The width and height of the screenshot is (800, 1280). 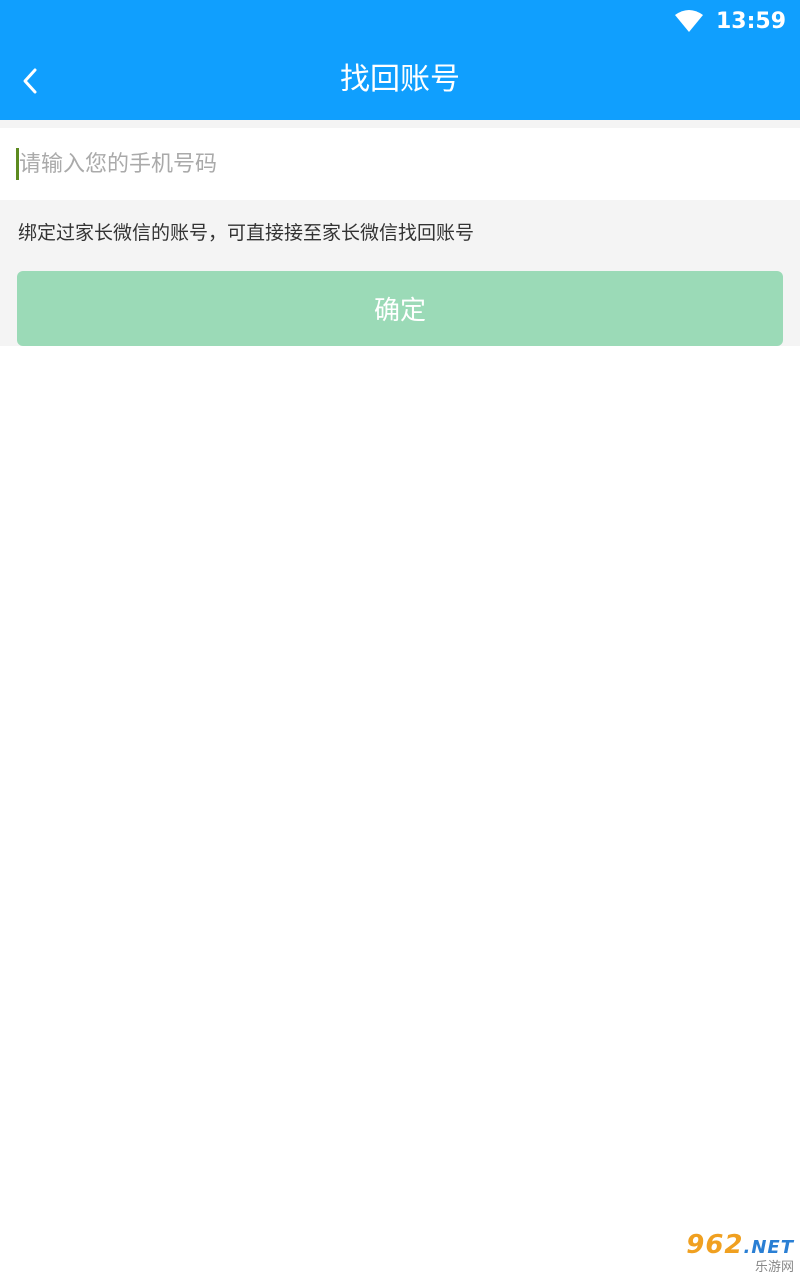 What do you see at coordinates (400, 60) in the screenshot?
I see `app-header: 13:59 找回账号` at bounding box center [400, 60].